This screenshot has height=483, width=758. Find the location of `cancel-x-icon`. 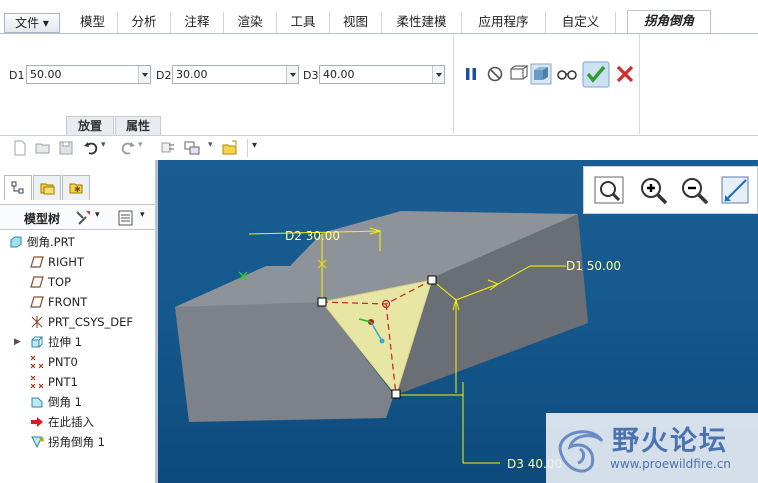

cancel-x-icon is located at coordinates (625, 74).